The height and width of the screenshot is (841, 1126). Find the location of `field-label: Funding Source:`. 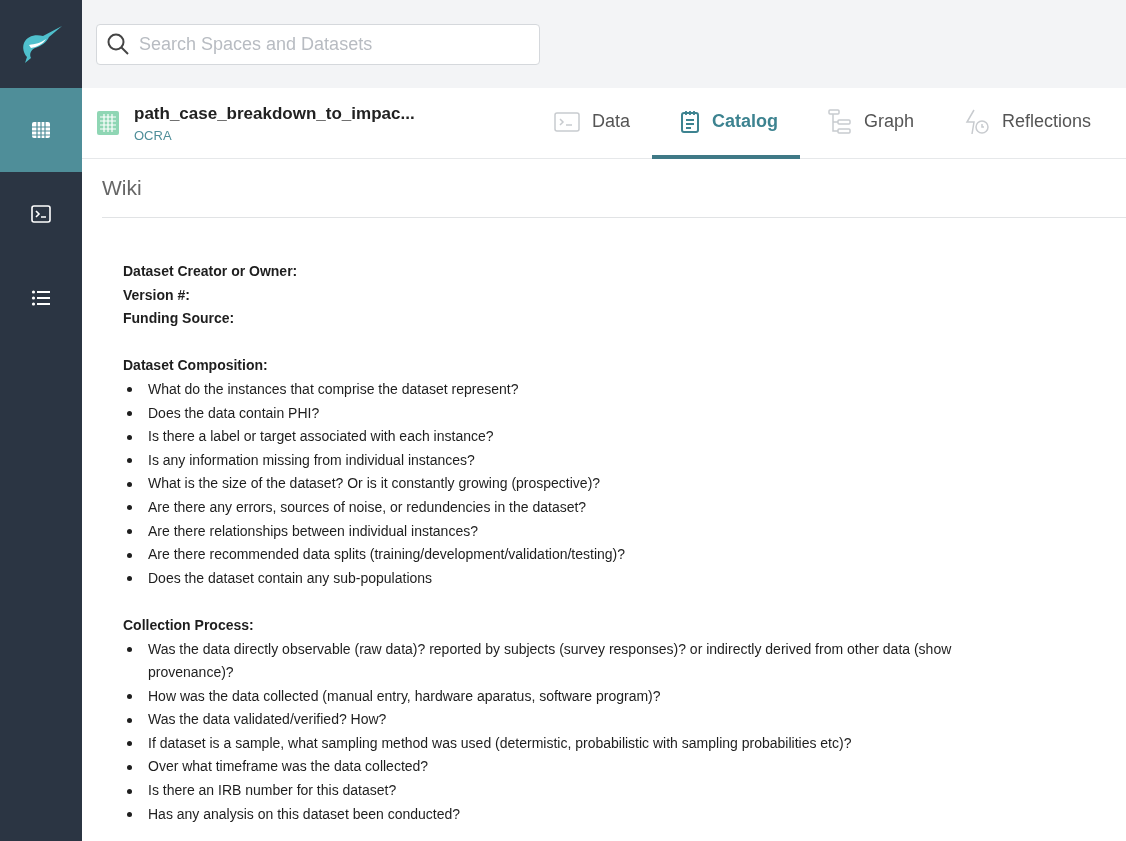

field-label: Funding Source: is located at coordinates (179, 319).